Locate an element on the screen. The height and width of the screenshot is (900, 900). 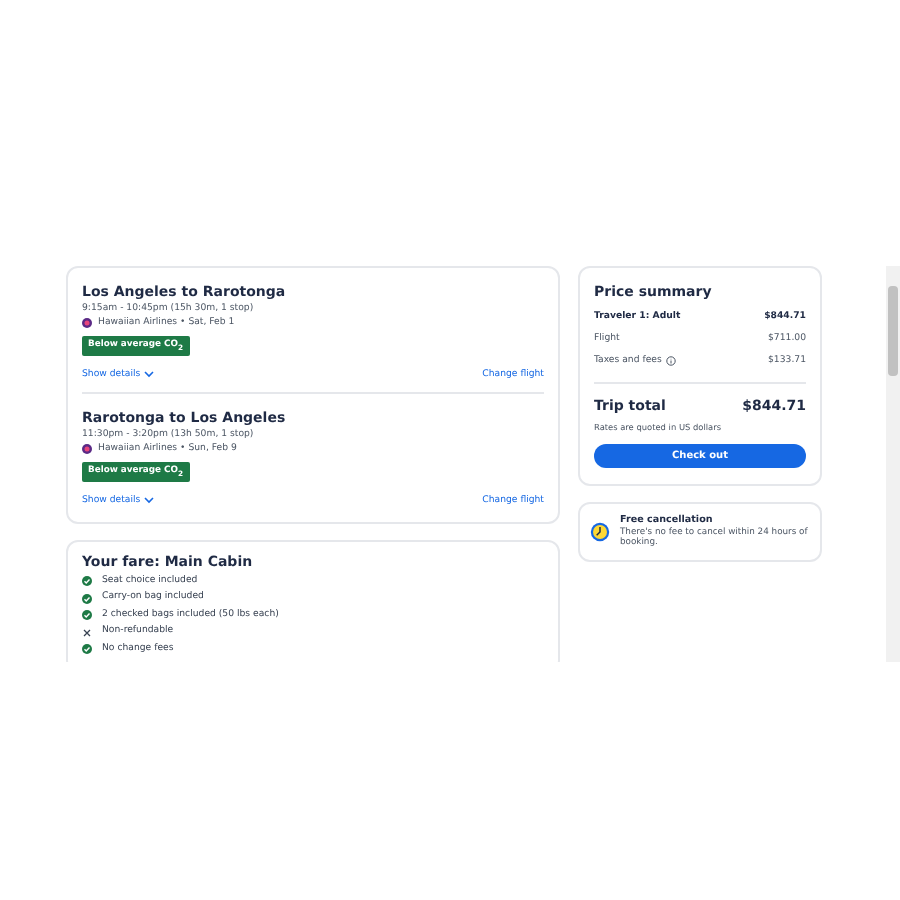
clock-icon is located at coordinates (600, 532).